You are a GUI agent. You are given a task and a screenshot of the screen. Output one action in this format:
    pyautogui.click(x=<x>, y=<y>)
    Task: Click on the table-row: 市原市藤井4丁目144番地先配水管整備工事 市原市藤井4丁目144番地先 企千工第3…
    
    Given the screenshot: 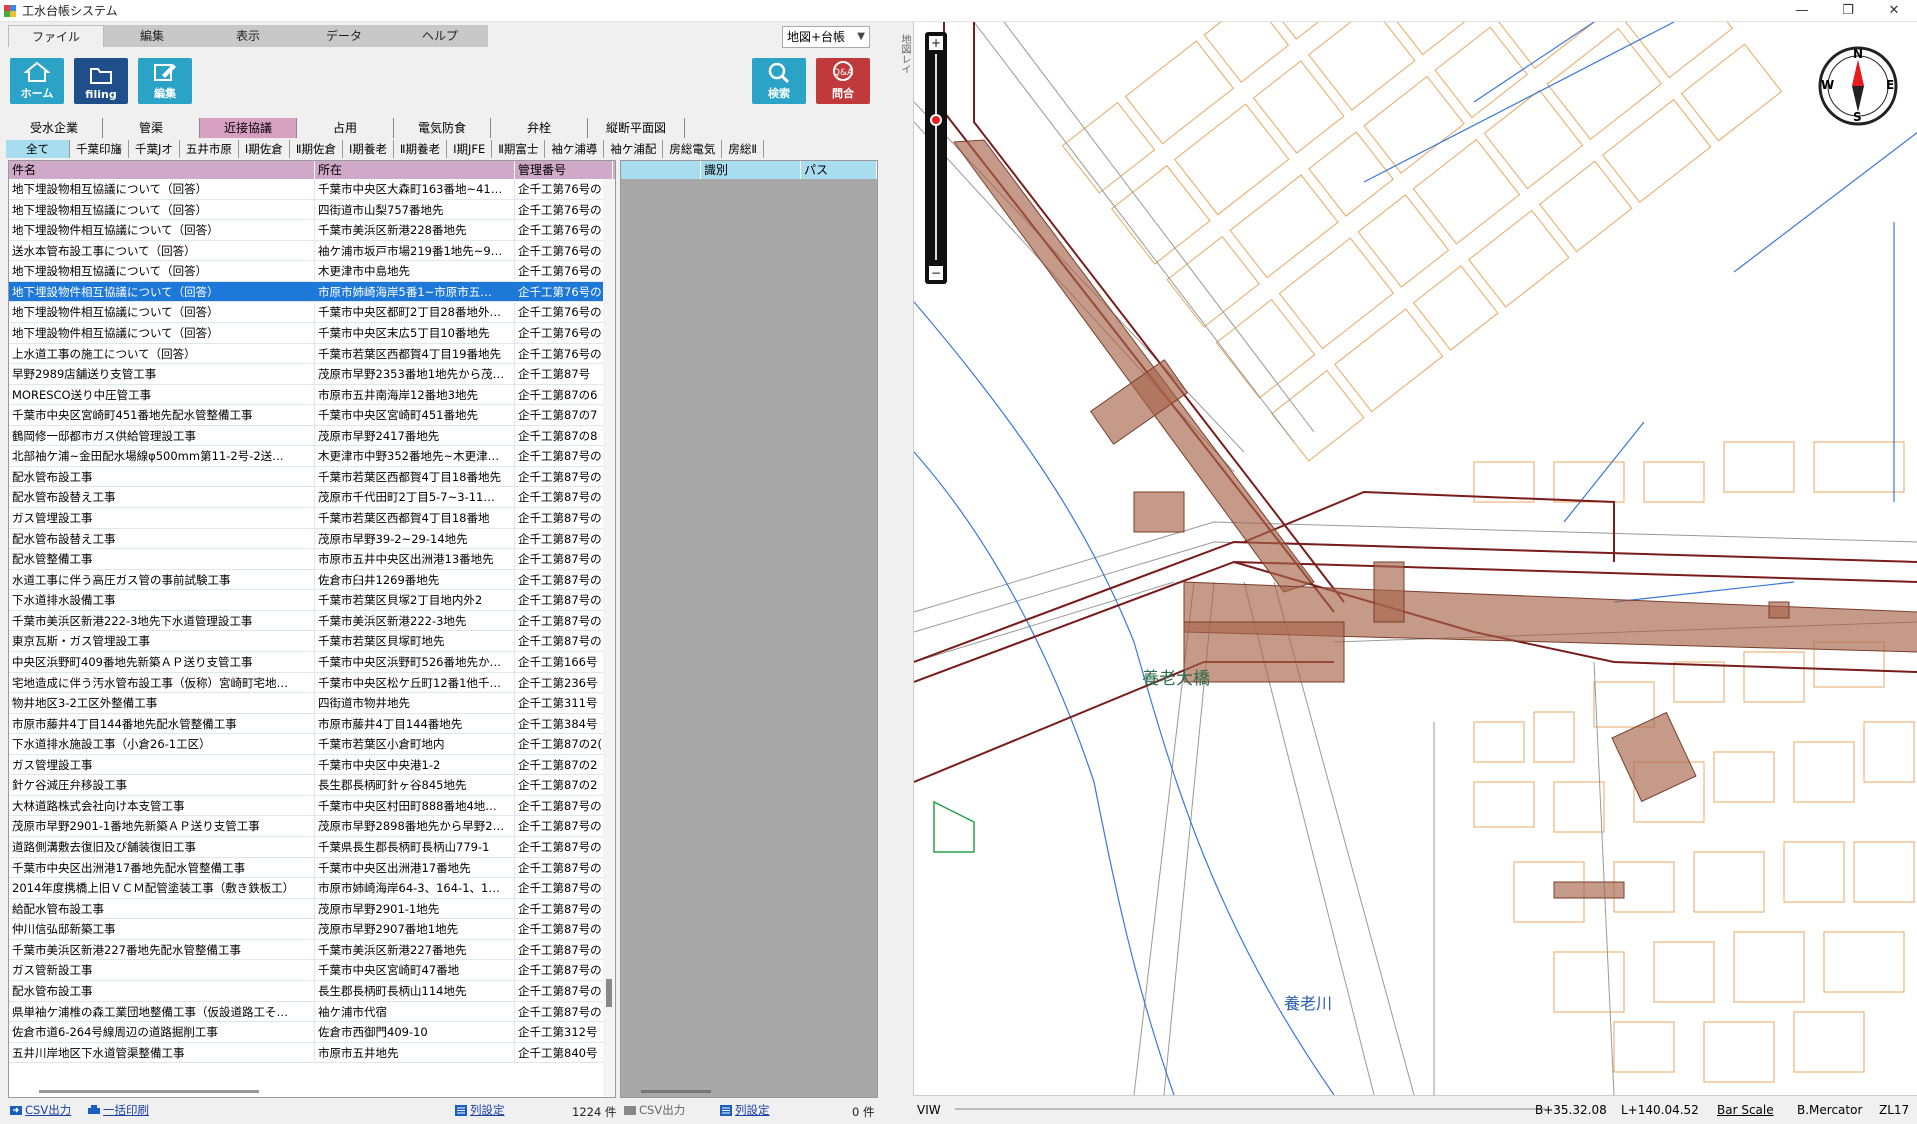 What is the action you would take?
    pyautogui.click(x=312, y=724)
    